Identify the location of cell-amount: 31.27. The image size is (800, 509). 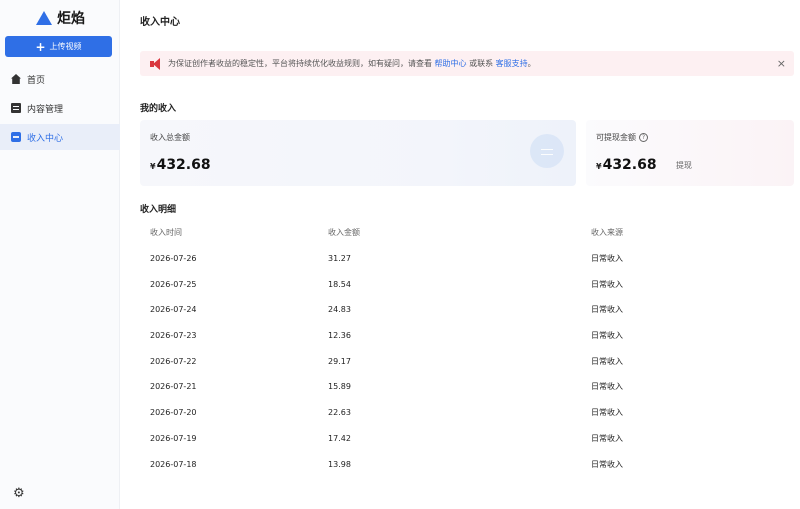
(339, 259).